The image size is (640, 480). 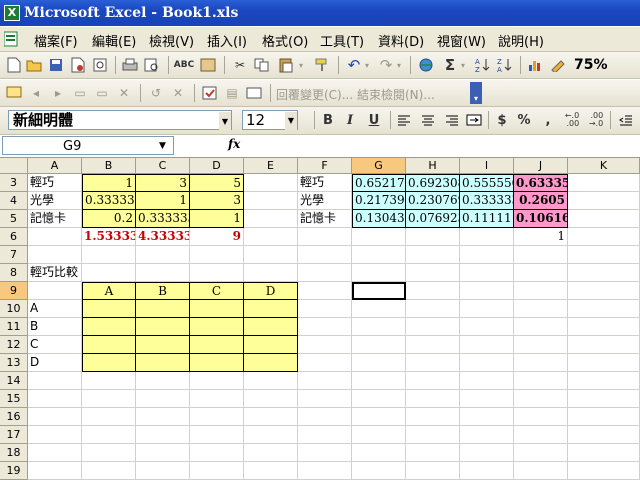 What do you see at coordinates (271, 166) in the screenshot?
I see `column-header-e: E` at bounding box center [271, 166].